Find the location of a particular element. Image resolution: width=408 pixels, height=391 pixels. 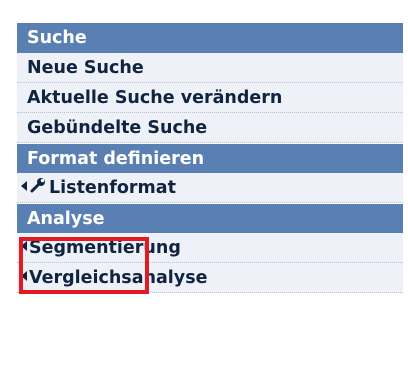

menu-item-listenformat: Listenformat is located at coordinates (210, 188).